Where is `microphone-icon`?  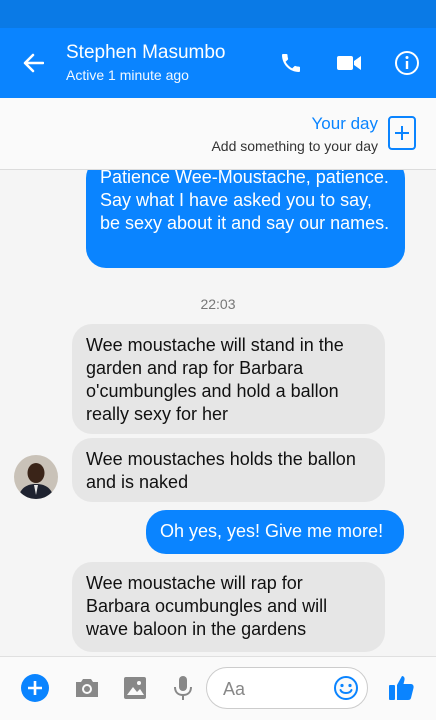
microphone-icon is located at coordinates (183, 688).